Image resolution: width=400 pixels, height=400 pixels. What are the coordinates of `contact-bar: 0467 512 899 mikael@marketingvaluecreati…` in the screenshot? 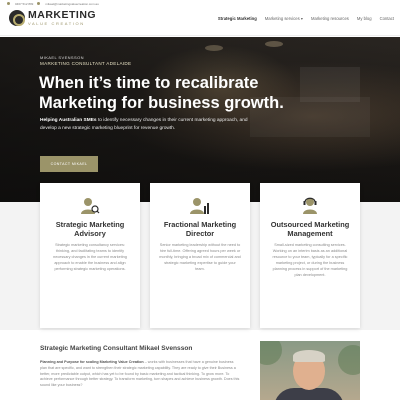 It's located at (200, 3).